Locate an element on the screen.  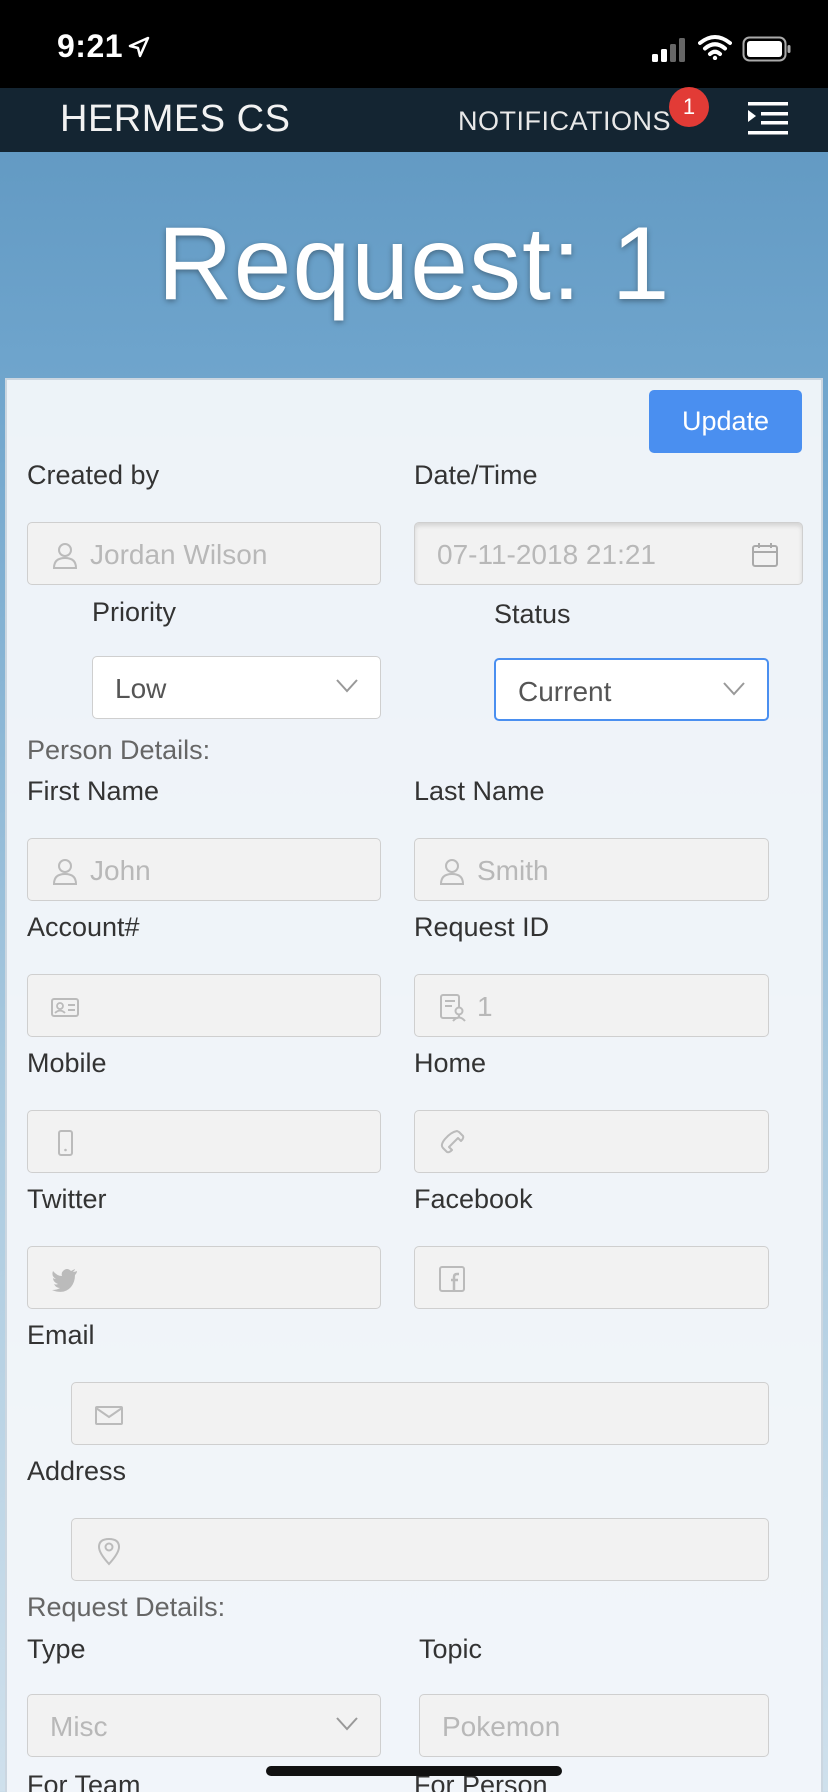
menu-icon is located at coordinates (768, 118).